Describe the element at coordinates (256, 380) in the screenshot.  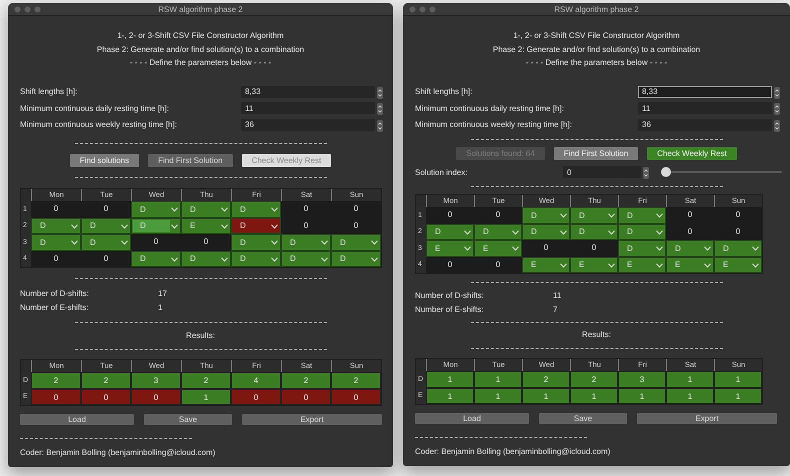
I see `result-cell: 4` at that location.